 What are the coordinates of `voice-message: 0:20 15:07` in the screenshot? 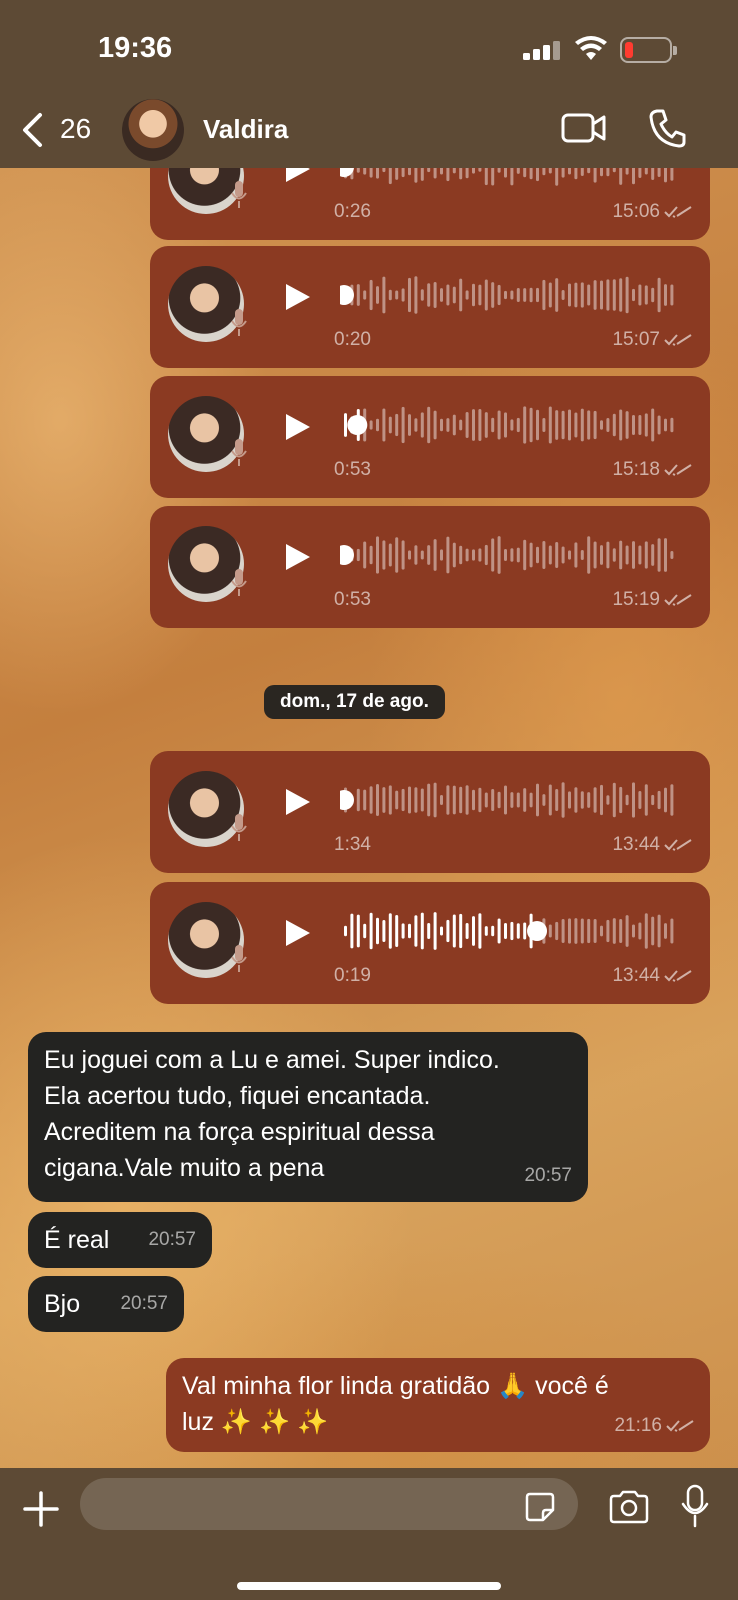 It's located at (430, 307).